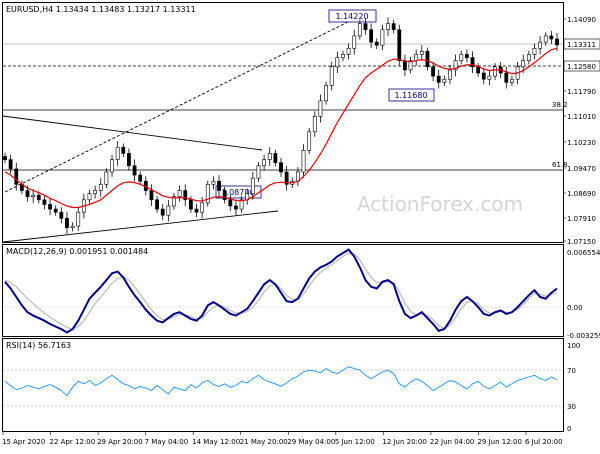 This screenshot has height=454, width=600. I want to click on macd-tick-label: 0.006554, so click(583, 253).